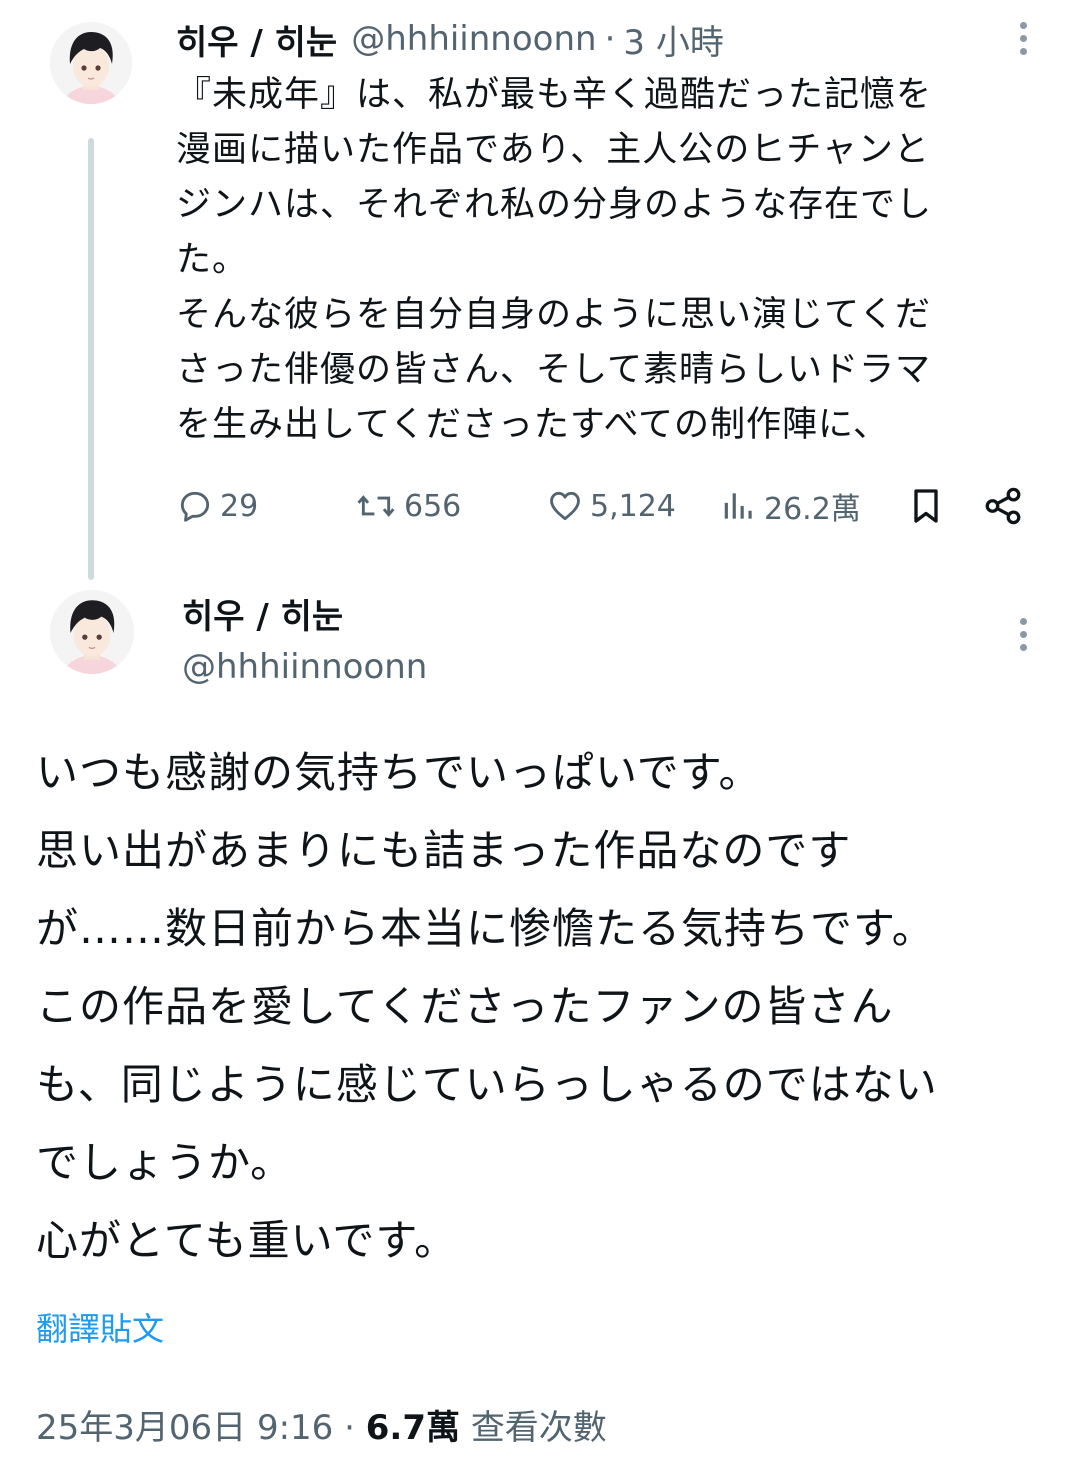 This screenshot has height=1480, width=1080. What do you see at coordinates (212, 260) in the screenshot?
I see `text-line: た。` at bounding box center [212, 260].